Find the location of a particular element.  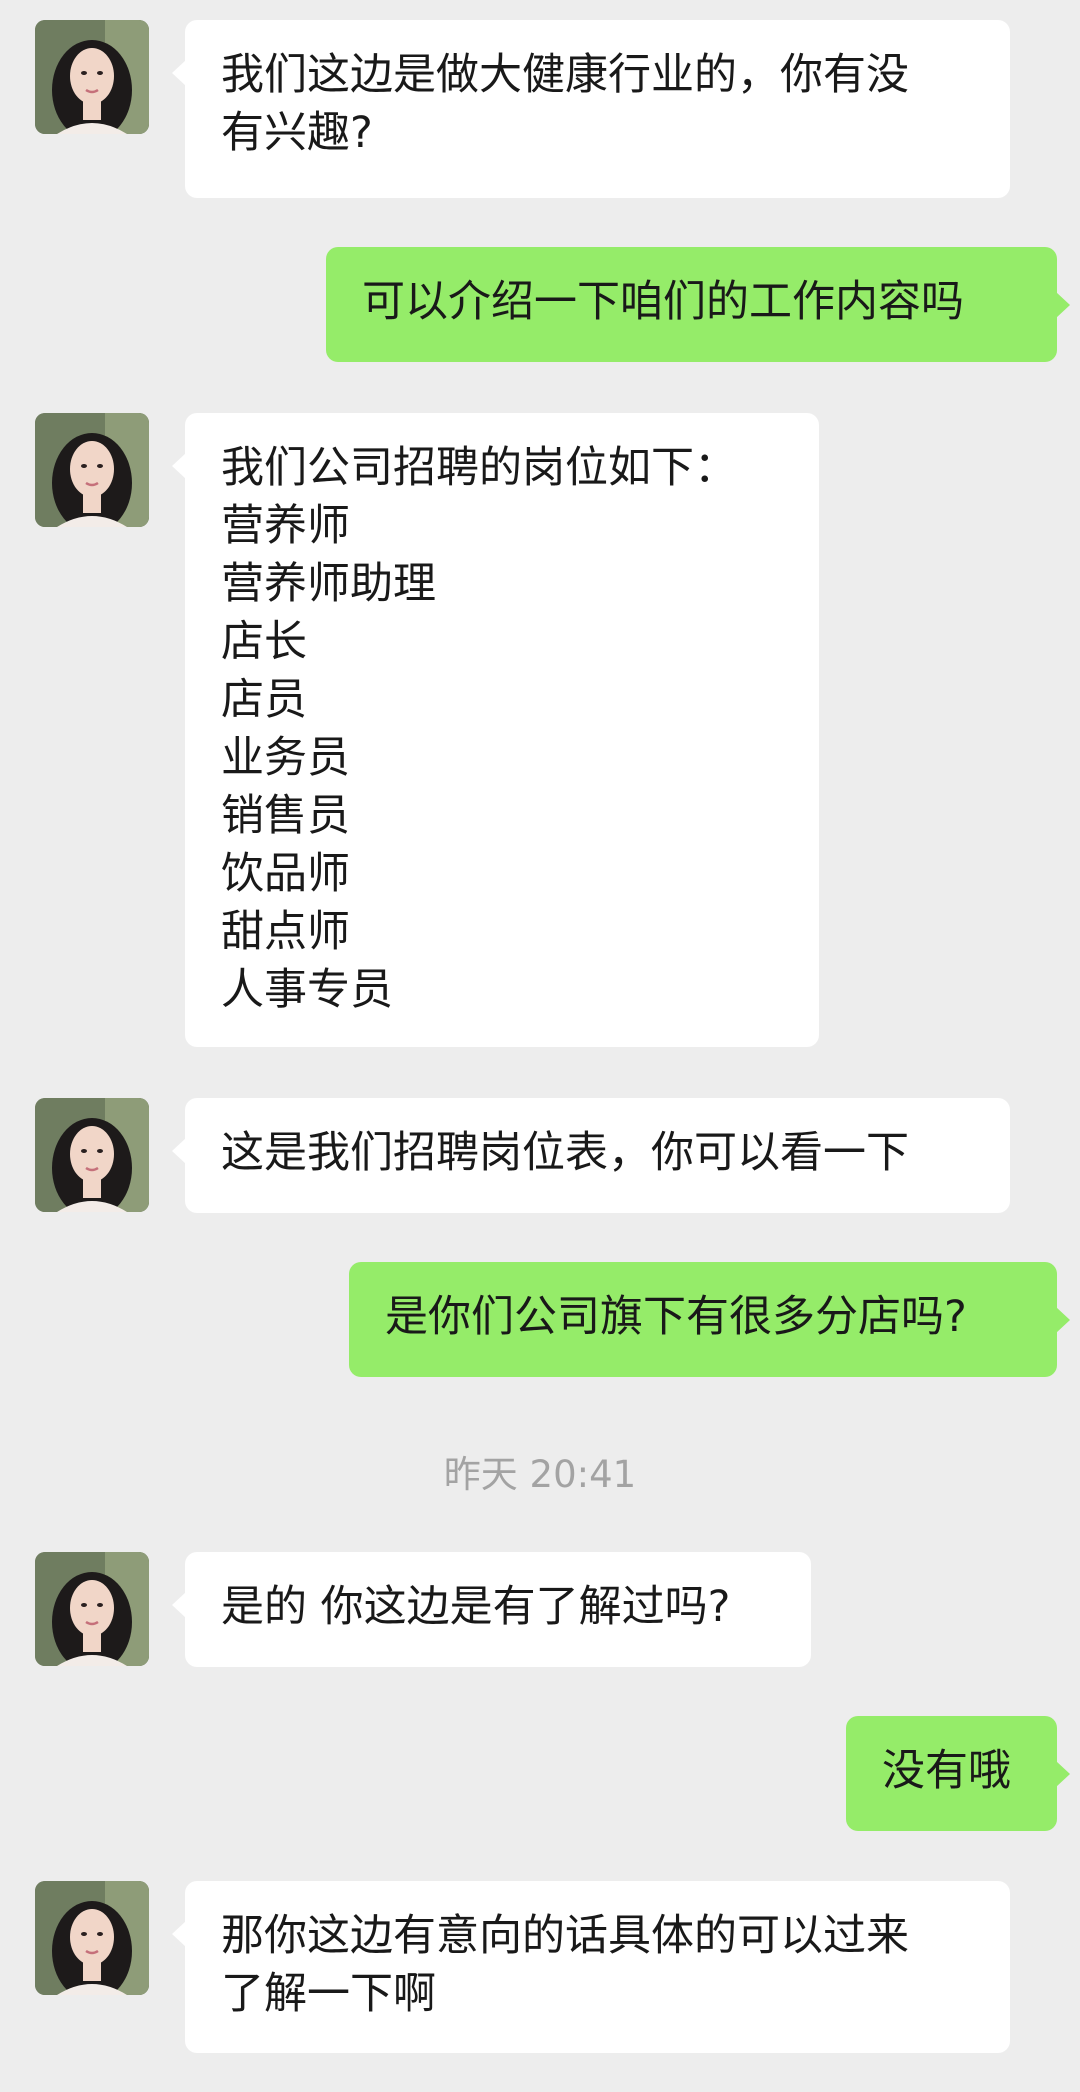

message-bubble-incoming: 这是我们招聘岗位表，你可以看一下 is located at coordinates (591, 1155).